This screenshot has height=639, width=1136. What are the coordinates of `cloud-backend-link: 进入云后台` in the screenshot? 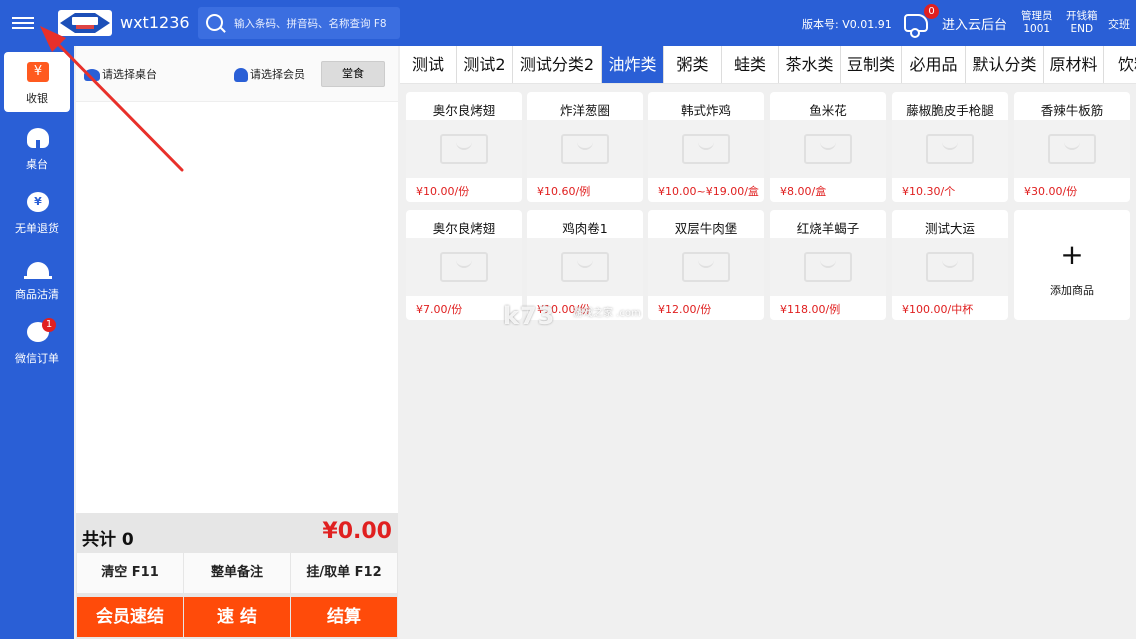 It's located at (974, 23).